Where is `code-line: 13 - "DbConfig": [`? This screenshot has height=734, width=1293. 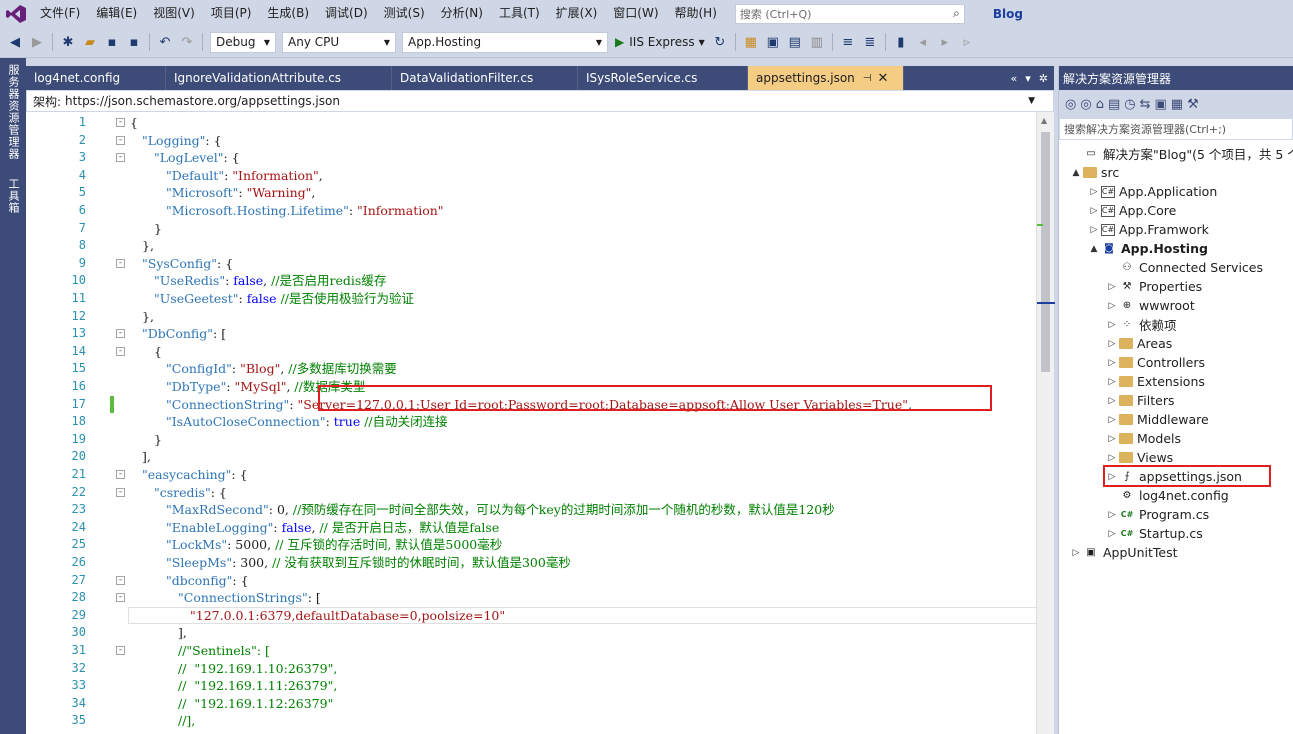 code-line: 13 - "DbConfig": [ is located at coordinates (531, 334).